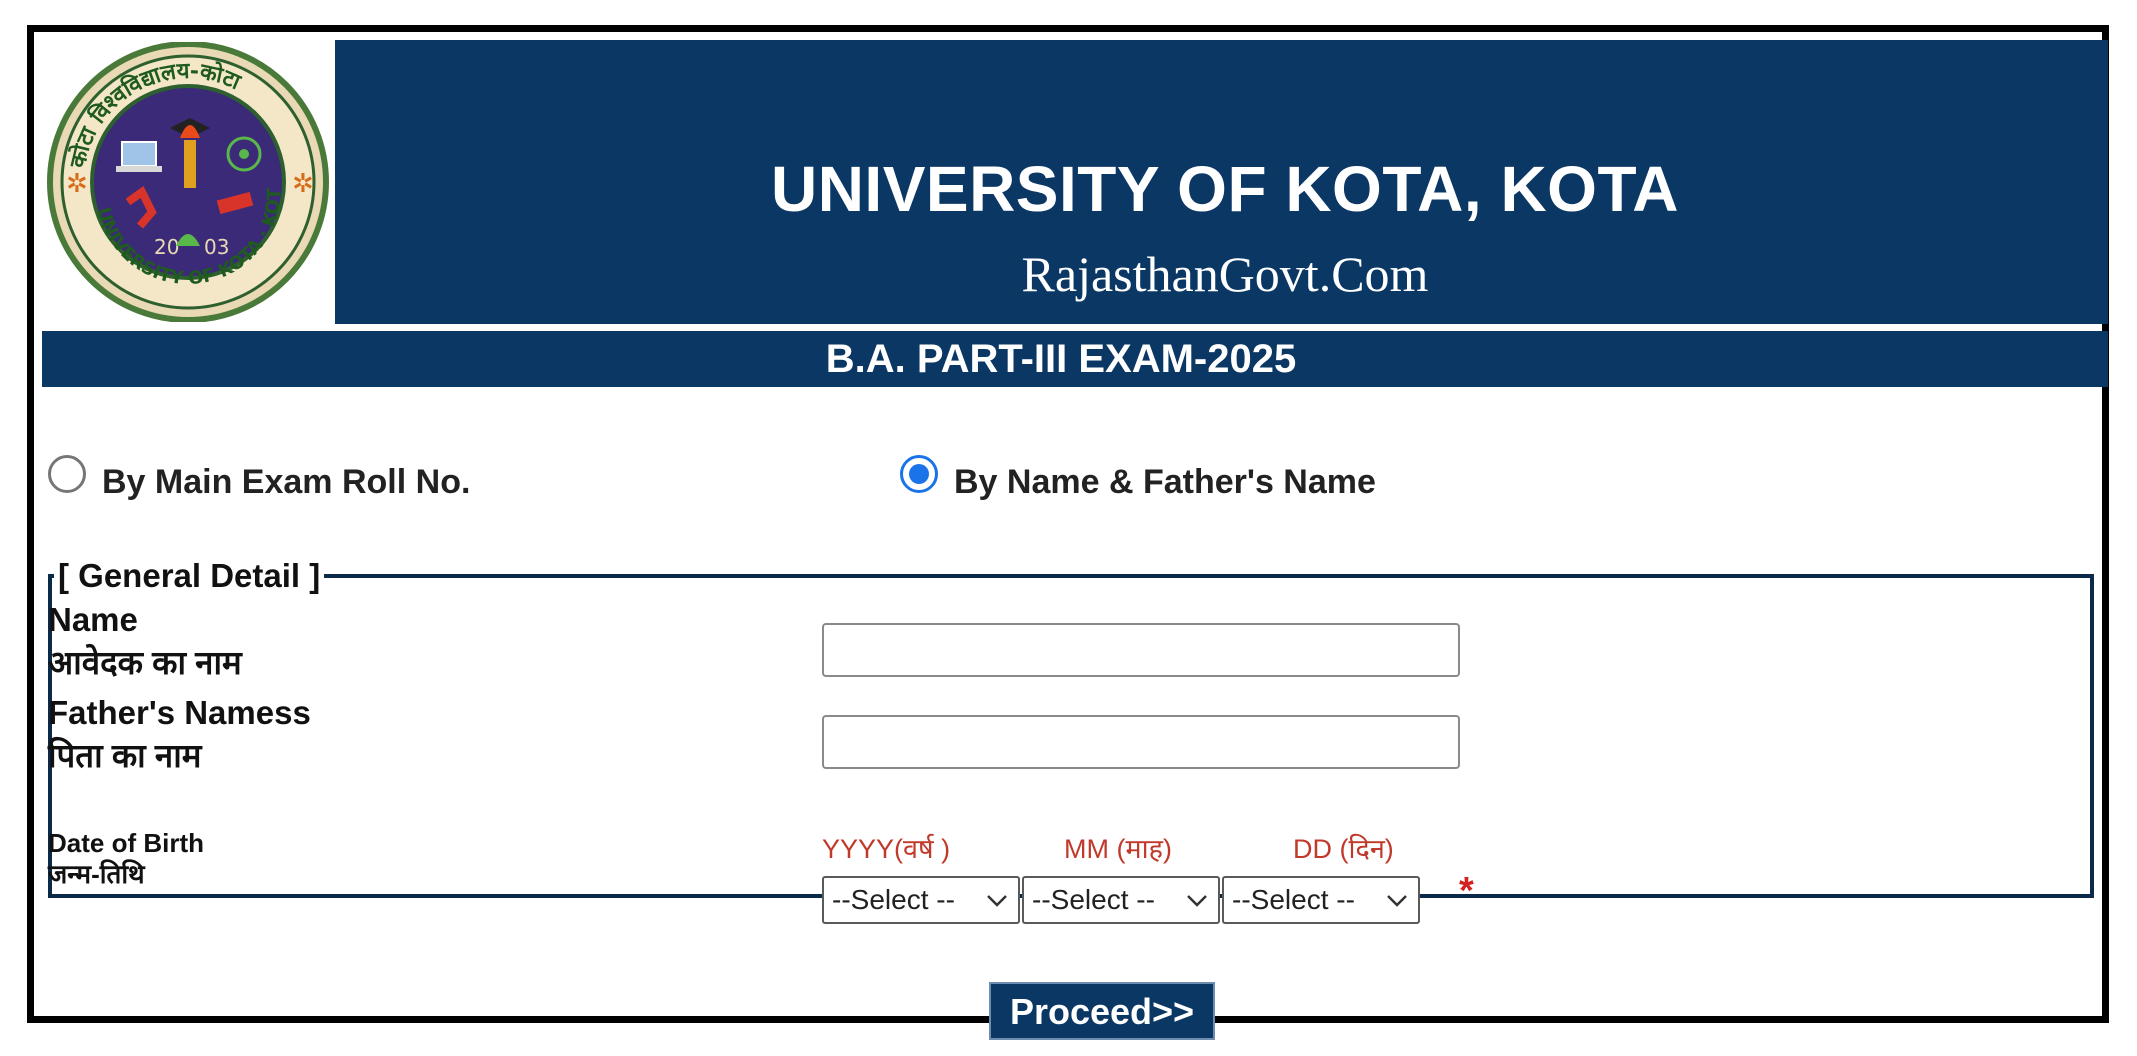 The height and width of the screenshot is (1056, 2137). I want to click on radio-name-father, so click(919, 474).